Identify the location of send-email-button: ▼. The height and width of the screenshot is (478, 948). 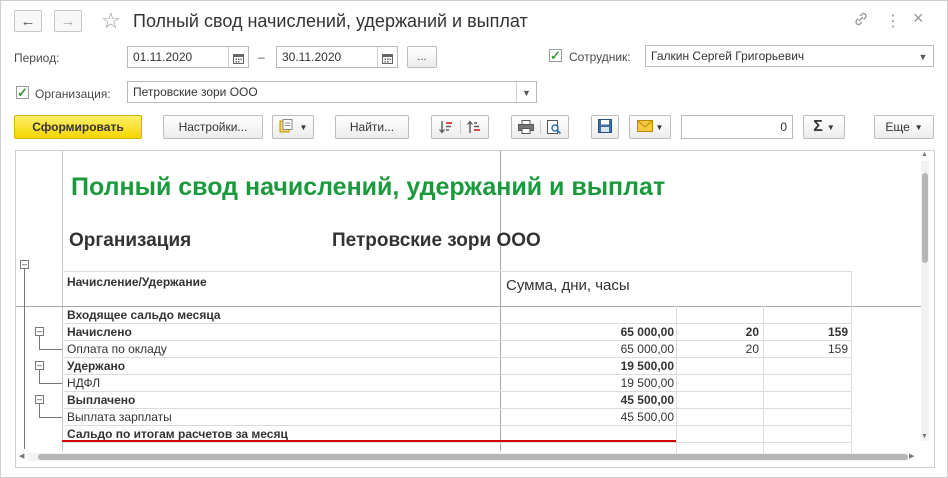
(650, 127).